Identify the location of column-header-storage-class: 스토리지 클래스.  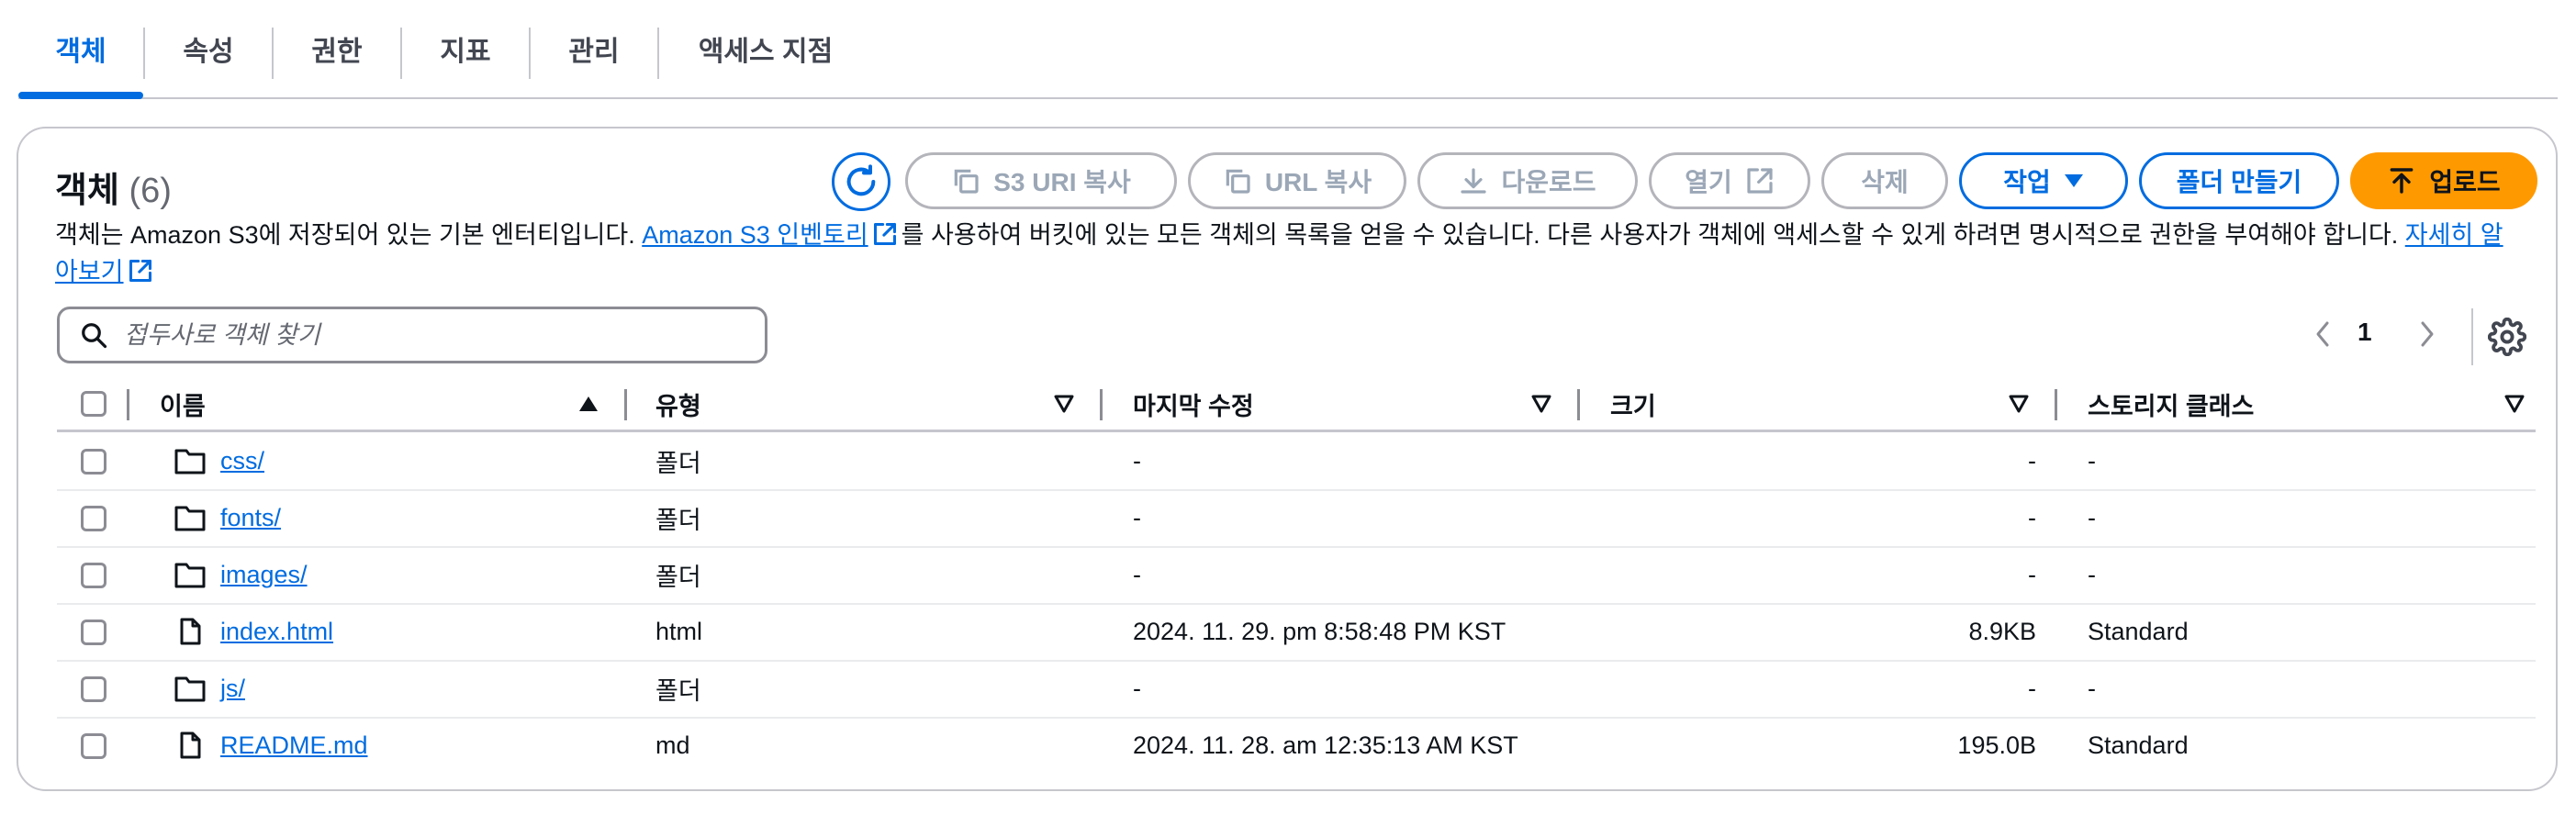
(2171, 404).